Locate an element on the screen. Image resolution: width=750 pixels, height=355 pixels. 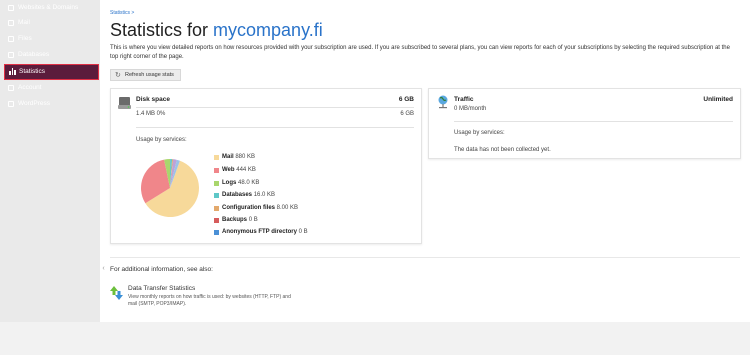
disk-space-used-limit: 6 GB is located at coordinates (407, 114).